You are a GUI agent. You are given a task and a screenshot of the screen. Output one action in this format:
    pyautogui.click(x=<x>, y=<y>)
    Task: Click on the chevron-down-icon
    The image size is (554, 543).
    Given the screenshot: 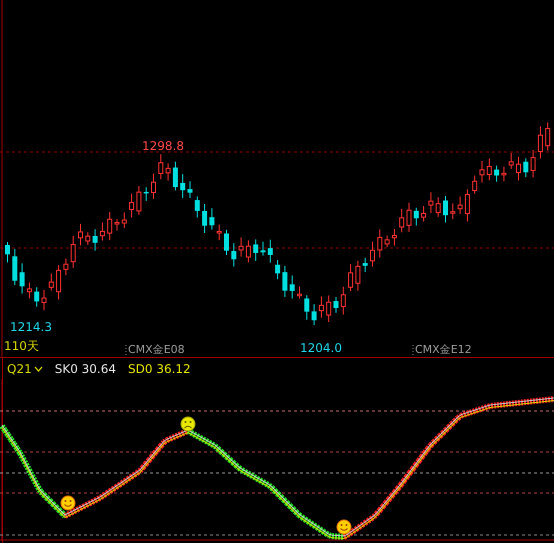 What is the action you would take?
    pyautogui.click(x=38, y=369)
    